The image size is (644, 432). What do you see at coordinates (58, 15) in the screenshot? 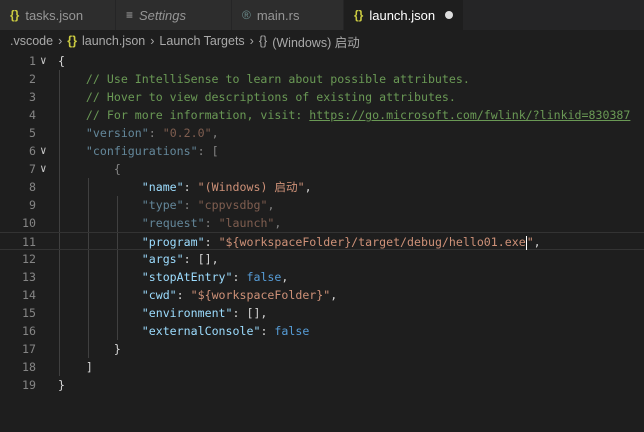
I see `tab-tasks-json: {} tasks.json` at bounding box center [58, 15].